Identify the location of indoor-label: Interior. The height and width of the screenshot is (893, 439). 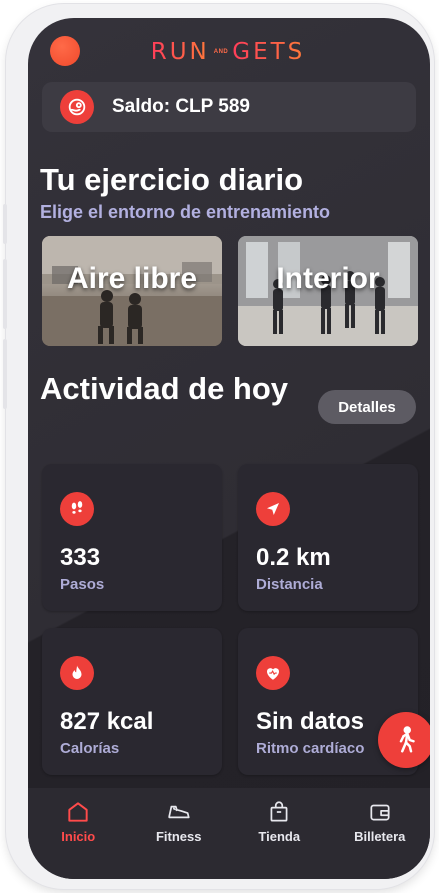
(328, 278).